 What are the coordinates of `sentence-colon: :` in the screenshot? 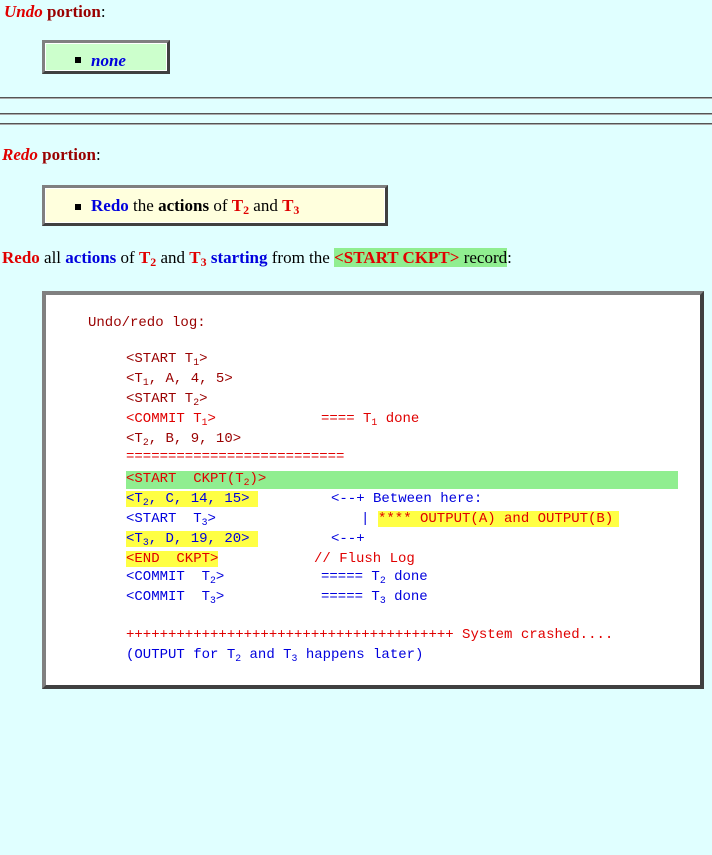 It's located at (509, 257).